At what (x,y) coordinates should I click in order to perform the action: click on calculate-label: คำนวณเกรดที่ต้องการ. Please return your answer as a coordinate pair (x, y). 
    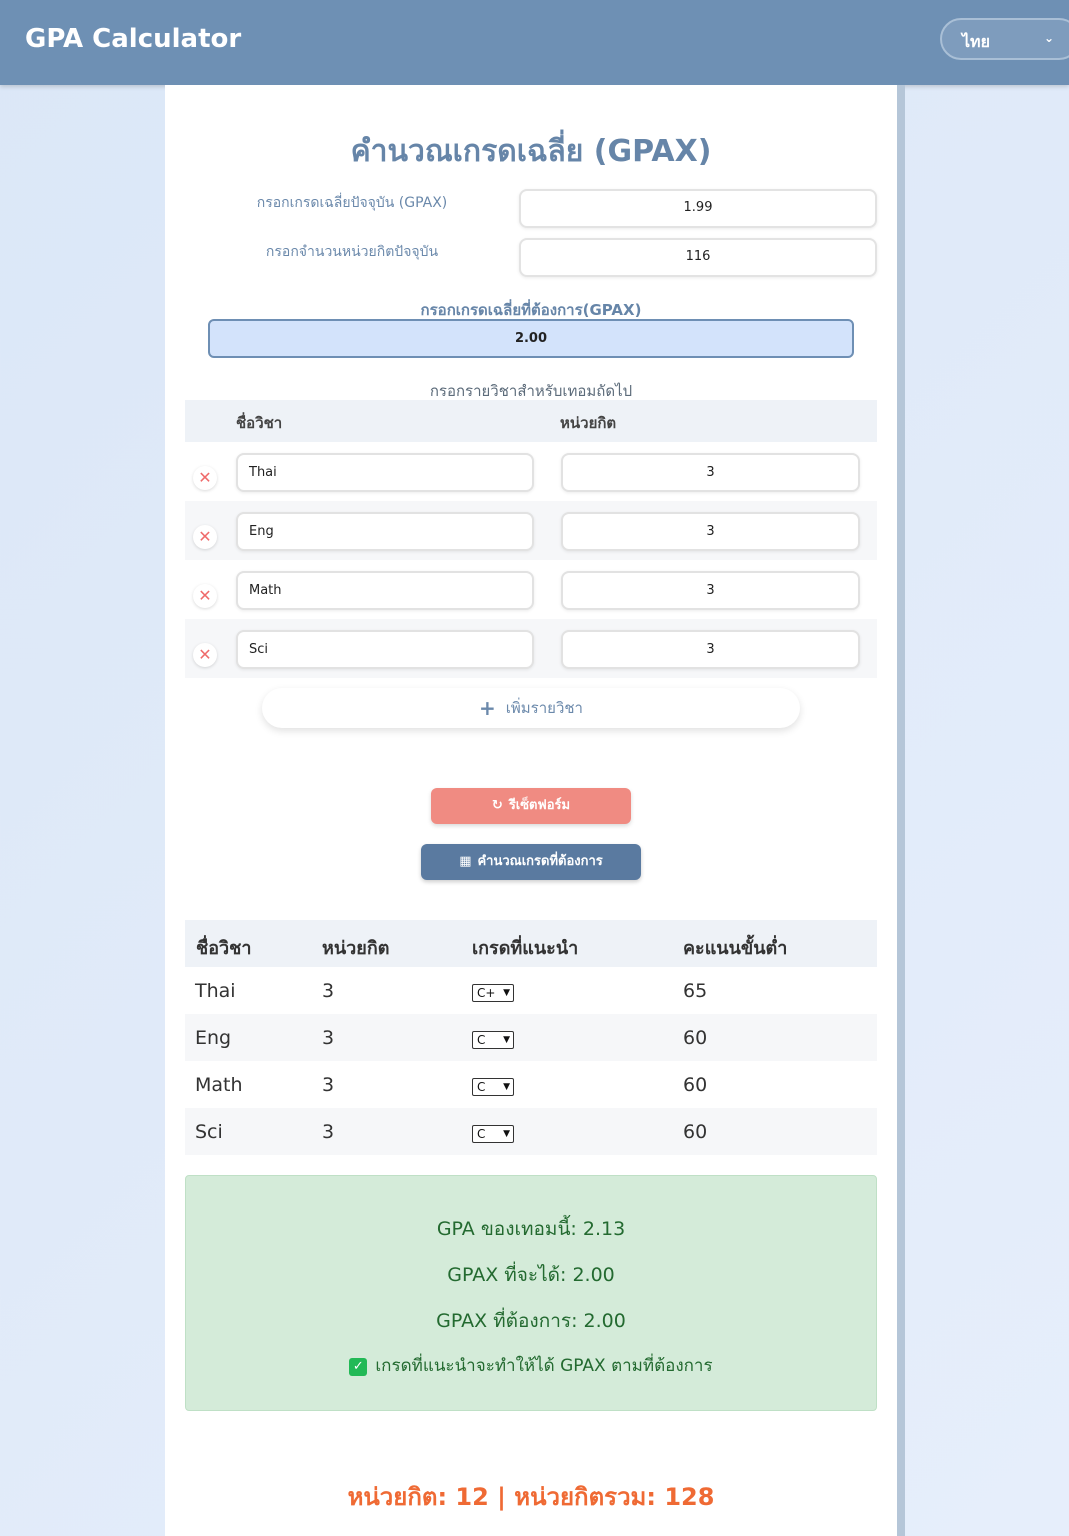
    Looking at the image, I should click on (540, 861).